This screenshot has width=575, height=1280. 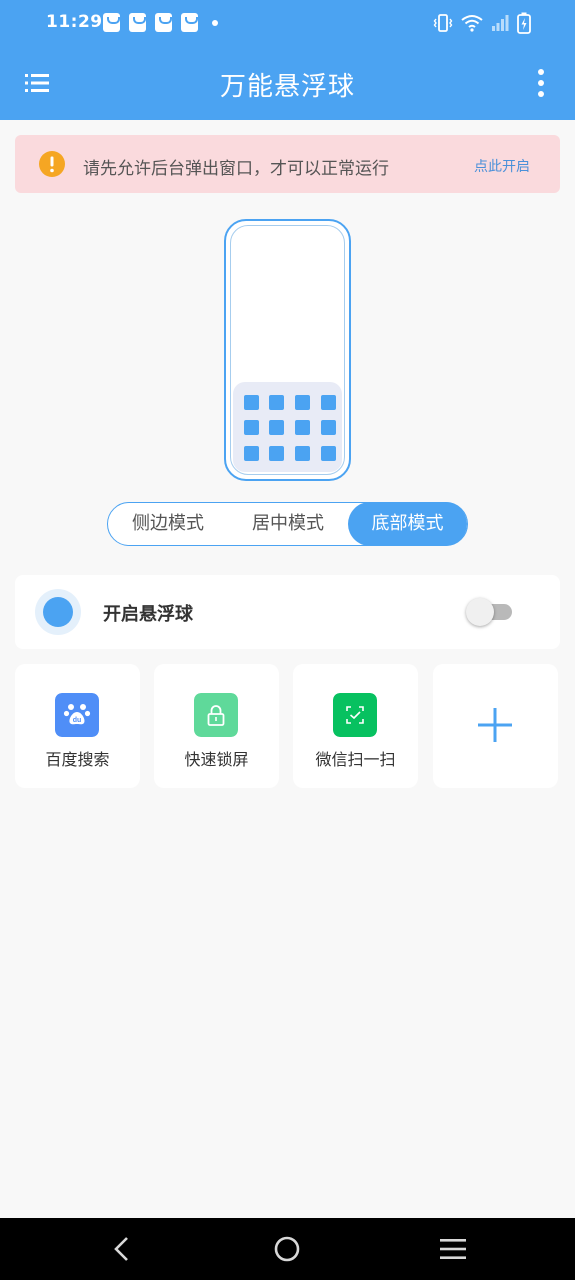 I want to click on mode-preview-phone, so click(x=287, y=350).